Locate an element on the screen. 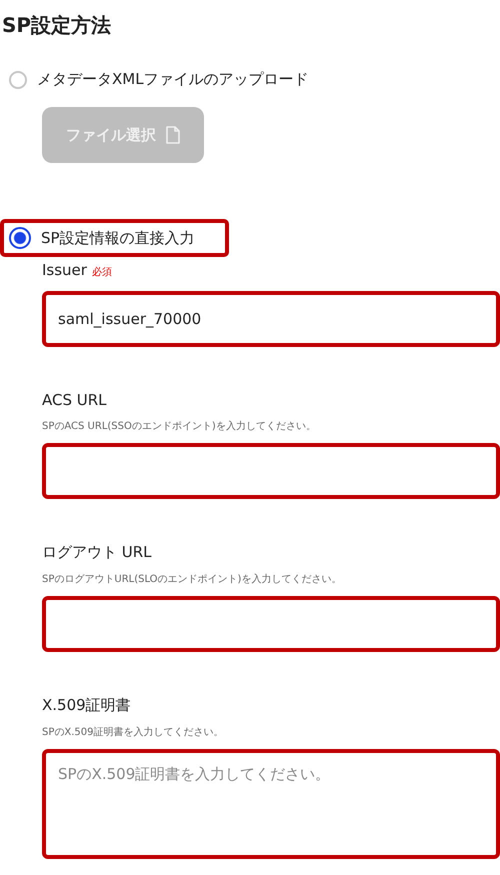 The width and height of the screenshot is (500, 875). radio-button is located at coordinates (20, 238).